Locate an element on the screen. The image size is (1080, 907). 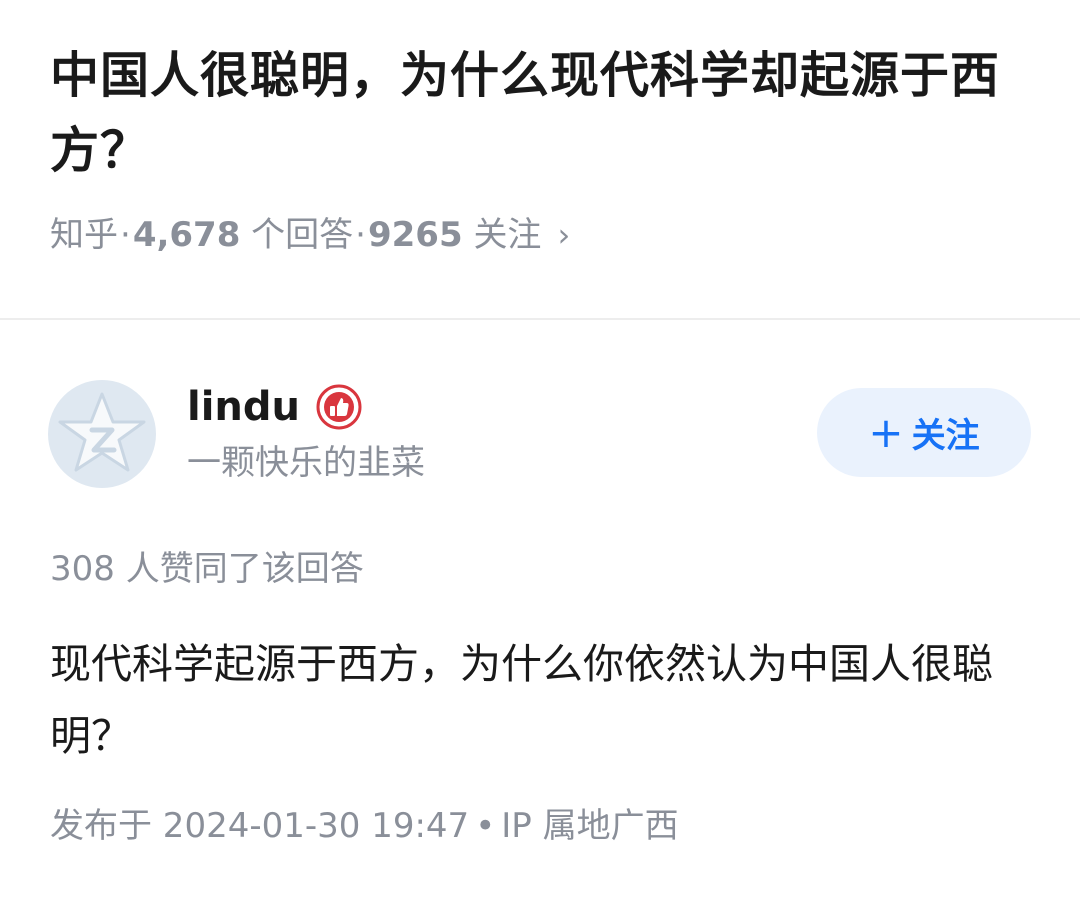
qq-star-icon is located at coordinates (102, 432).